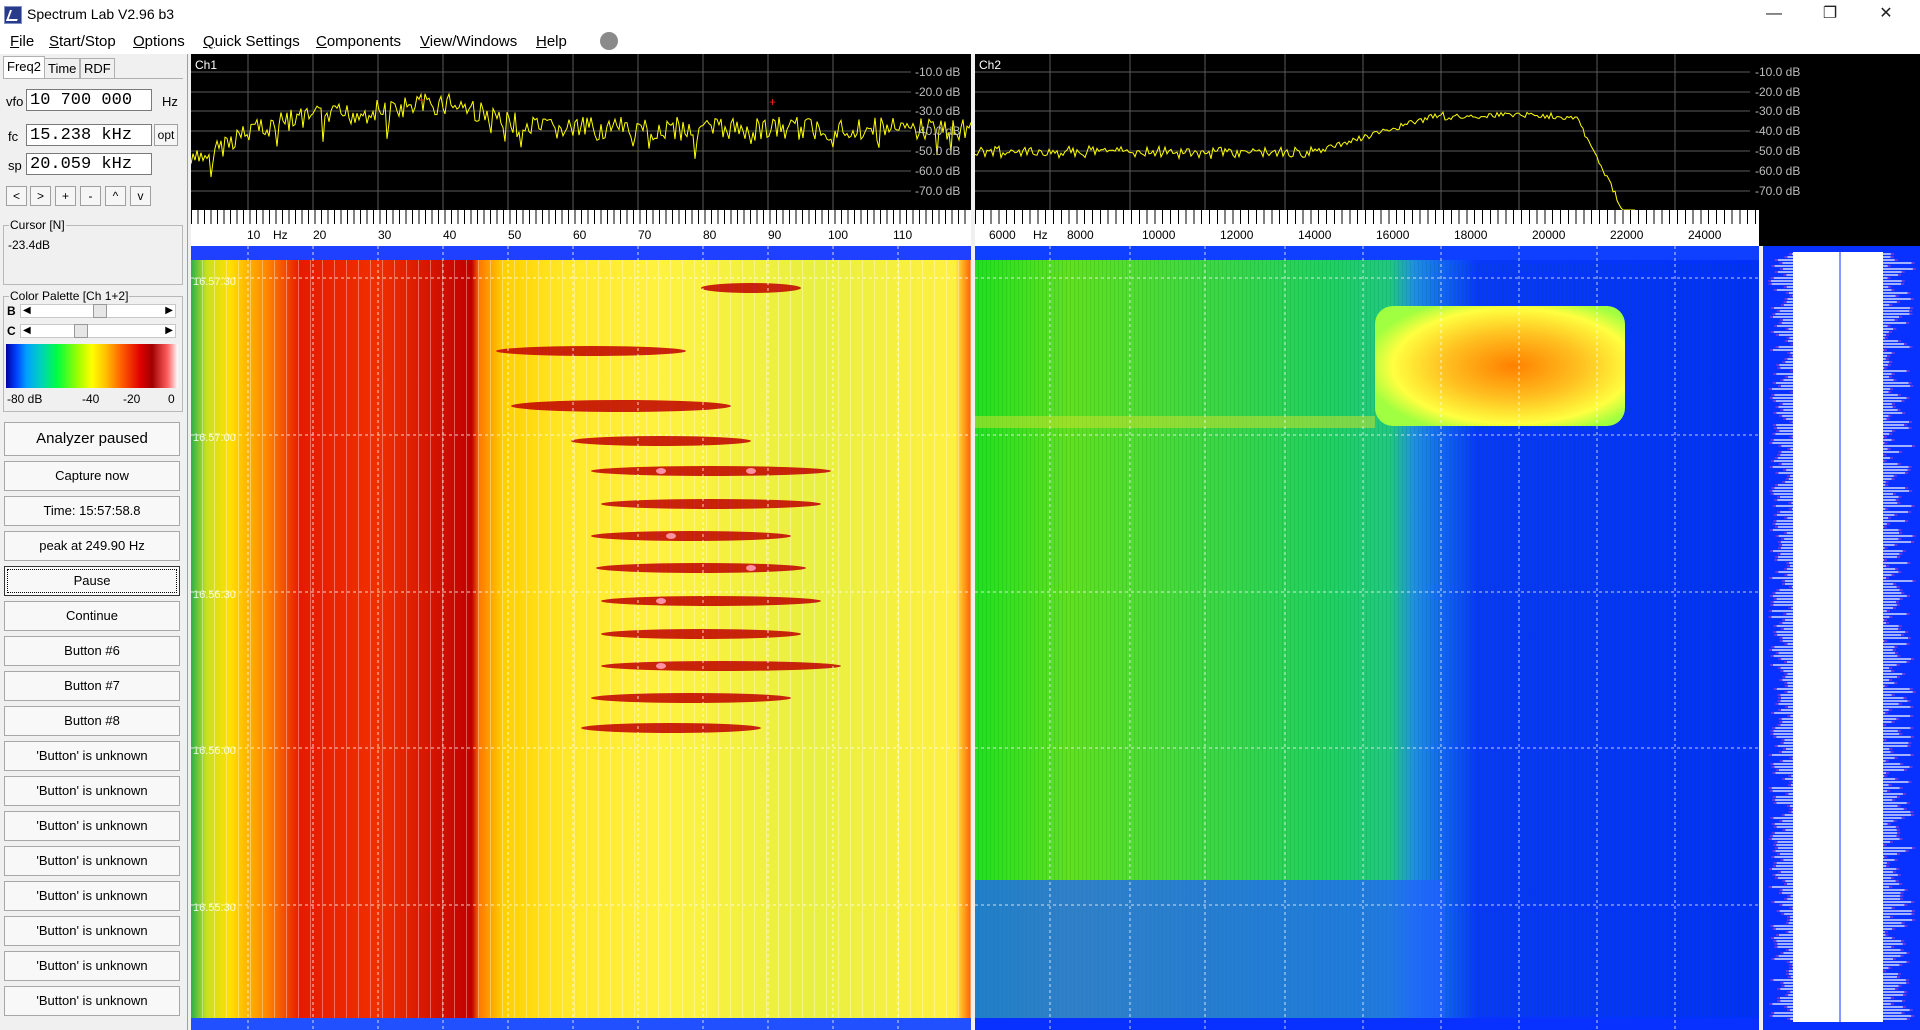 Image resolution: width=1920 pixels, height=1030 pixels. What do you see at coordinates (22, 41) in the screenshot?
I see `menu-file: File` at bounding box center [22, 41].